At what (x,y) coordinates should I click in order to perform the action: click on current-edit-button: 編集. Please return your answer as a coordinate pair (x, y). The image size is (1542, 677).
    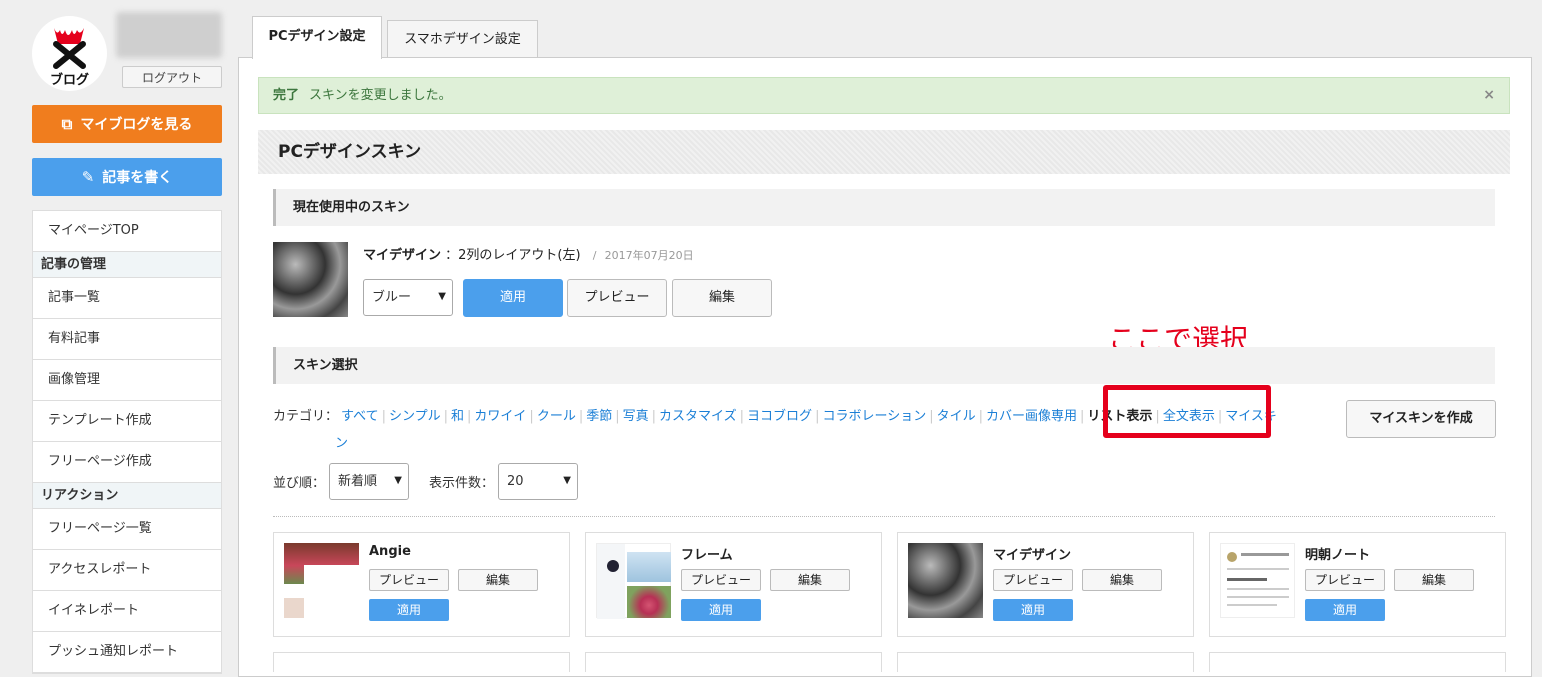
    Looking at the image, I should click on (722, 298).